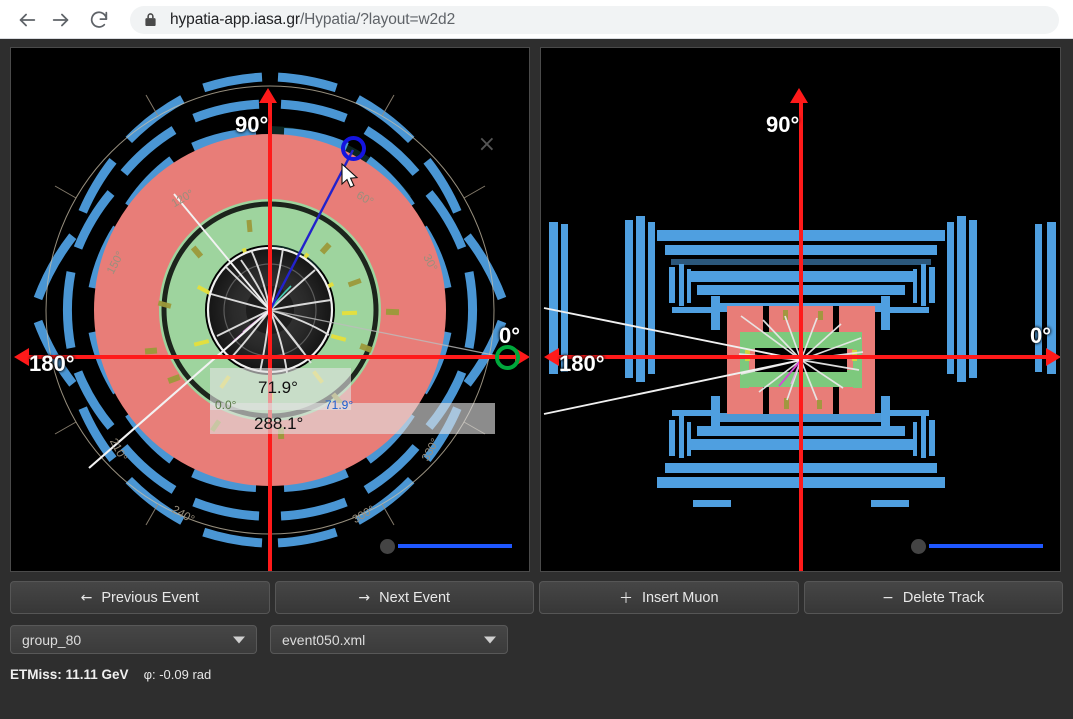 The height and width of the screenshot is (719, 1073). I want to click on vertical-axis-left-panel, so click(270, 335).